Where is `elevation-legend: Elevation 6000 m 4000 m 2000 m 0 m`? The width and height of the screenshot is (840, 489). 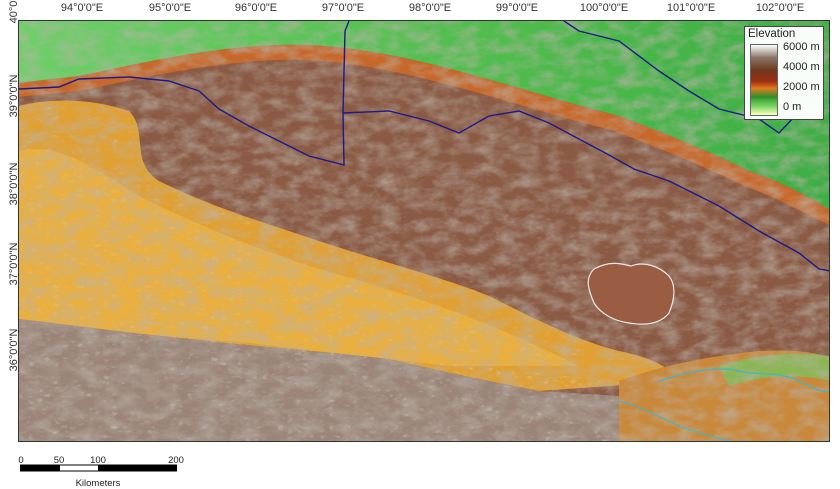 elevation-legend: Elevation 6000 m 4000 m 2000 m 0 m is located at coordinates (784, 73).